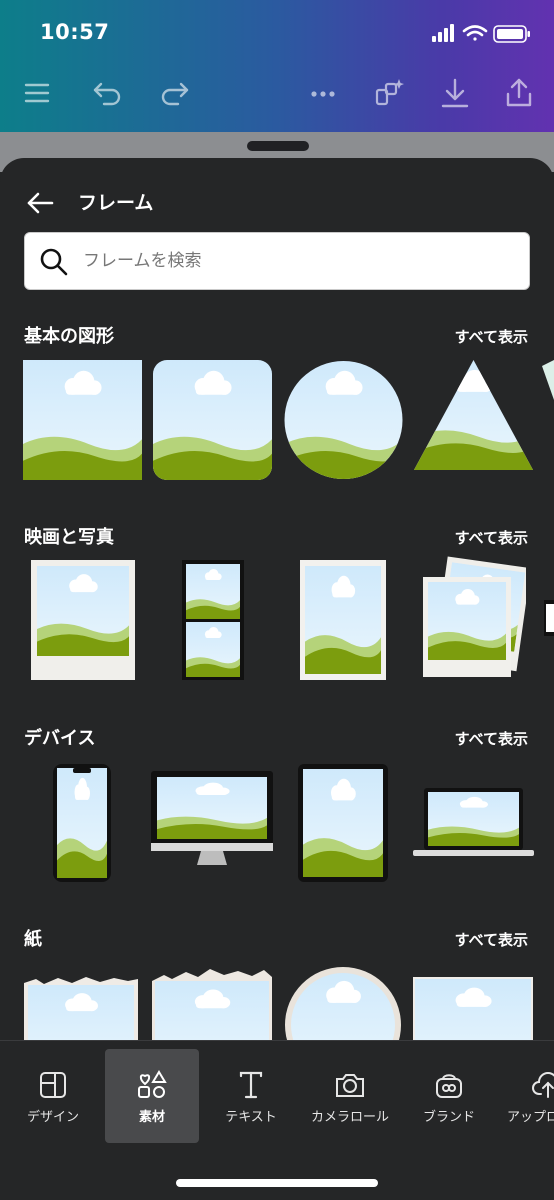 This screenshot has width=554, height=1200. Describe the element at coordinates (473, 420) in the screenshot. I see `triangle-frame` at that location.